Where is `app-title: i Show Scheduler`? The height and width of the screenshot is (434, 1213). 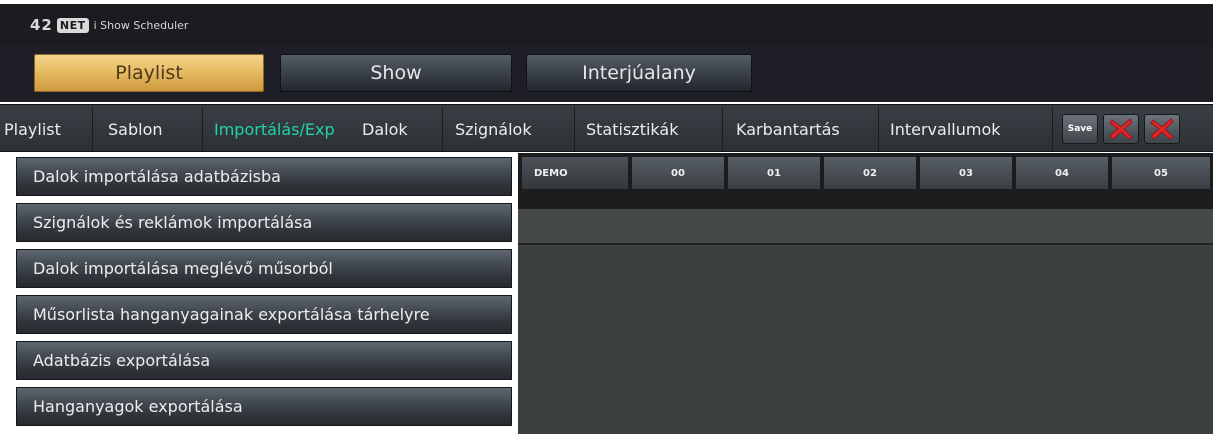
app-title: i Show Scheduler is located at coordinates (141, 25).